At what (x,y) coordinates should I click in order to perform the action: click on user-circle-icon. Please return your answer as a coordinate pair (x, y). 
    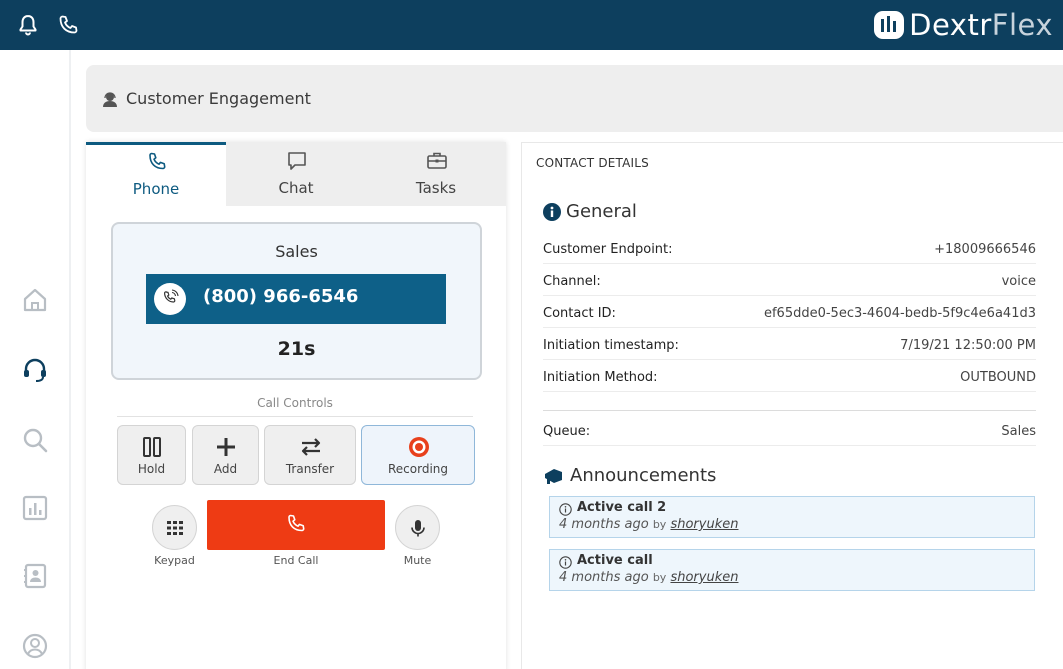
    Looking at the image, I should click on (35, 646).